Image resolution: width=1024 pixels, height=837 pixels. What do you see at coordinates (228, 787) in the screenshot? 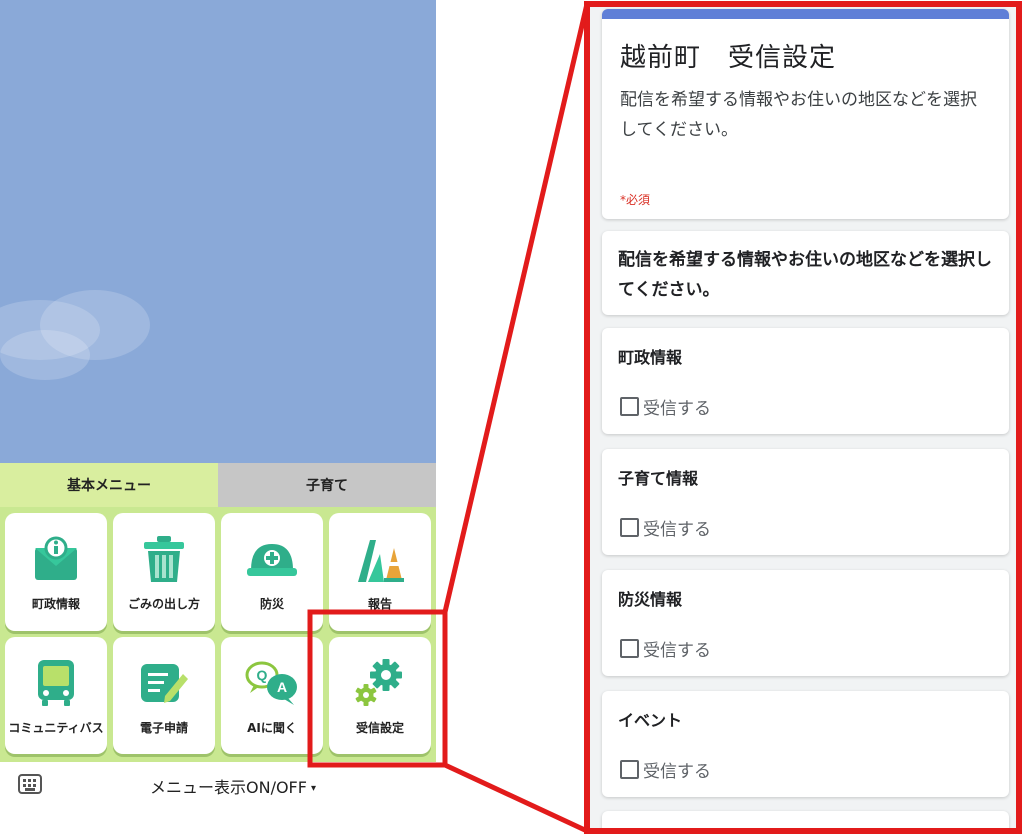
I see `menu-toggle-label: メニュー表示ON/OFF` at bounding box center [228, 787].